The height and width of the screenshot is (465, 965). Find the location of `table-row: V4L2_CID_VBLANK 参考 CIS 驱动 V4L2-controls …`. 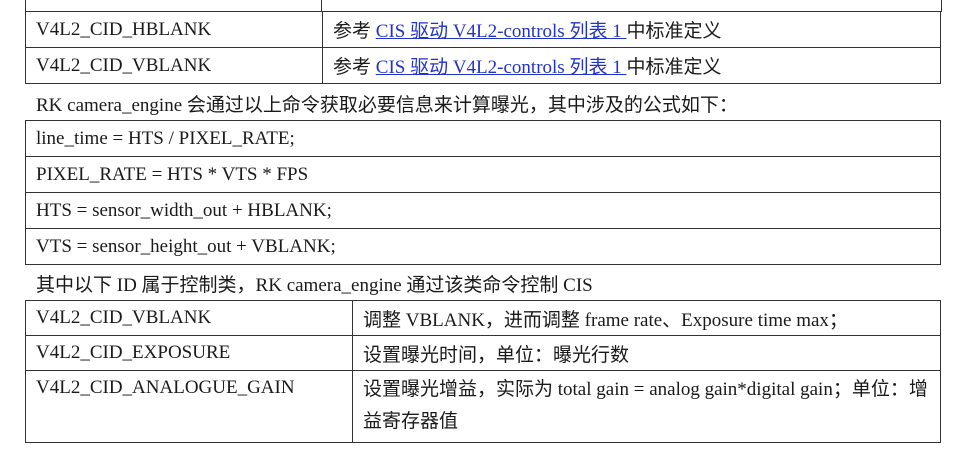

table-row: V4L2_CID_VBLANK 参考 CIS 驱动 V4L2-controls … is located at coordinates (483, 65).